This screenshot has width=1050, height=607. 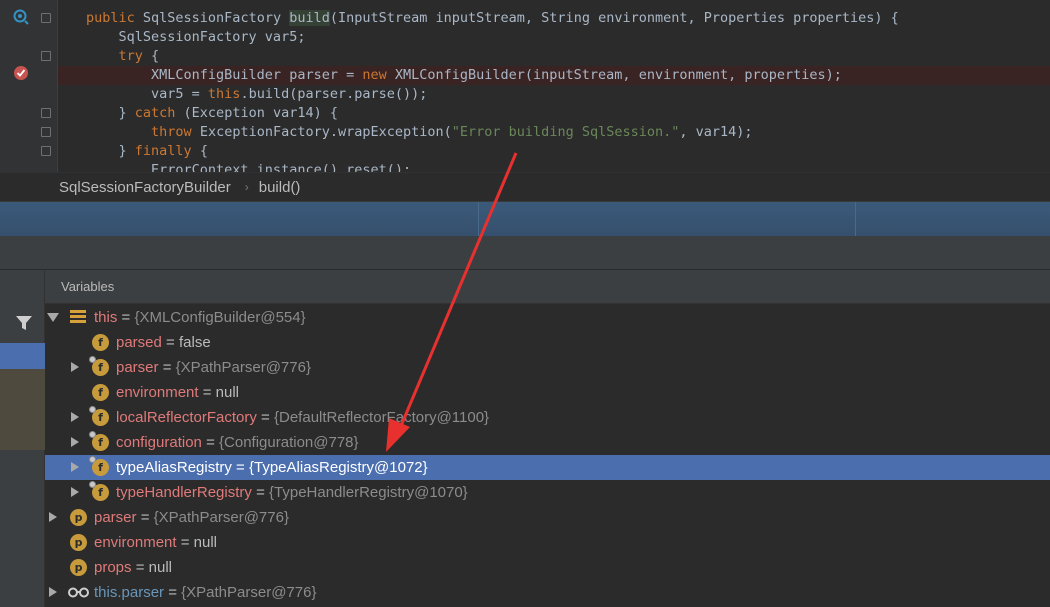 I want to click on variable-entry: this = {XMLConfigBuilder@554}, so click(x=200, y=317).